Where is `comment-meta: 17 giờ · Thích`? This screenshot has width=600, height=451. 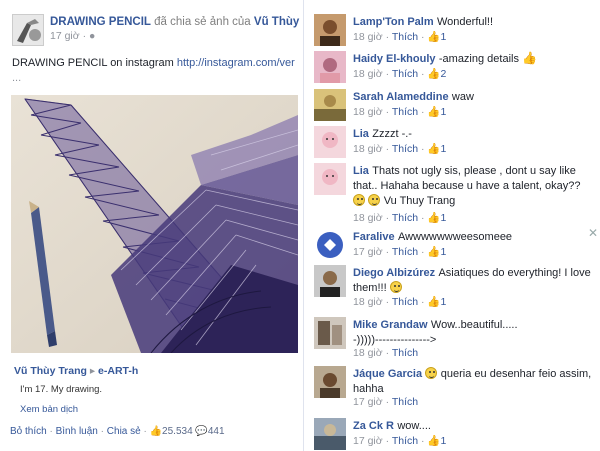
comment-meta: 17 giờ · Thích is located at coordinates (386, 402).